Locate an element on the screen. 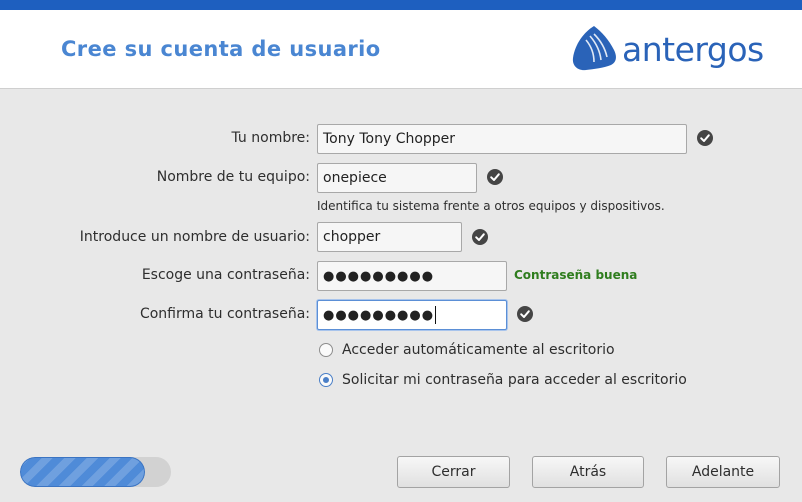 The height and width of the screenshot is (502, 802). name-field: Tony Tony Chopper is located at coordinates (502, 139).